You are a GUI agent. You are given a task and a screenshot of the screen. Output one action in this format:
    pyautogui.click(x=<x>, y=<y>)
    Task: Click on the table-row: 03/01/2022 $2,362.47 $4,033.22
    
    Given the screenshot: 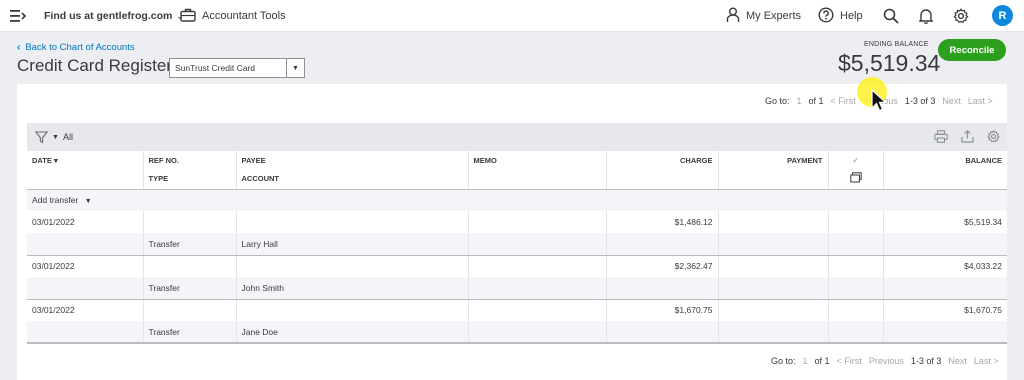 What is the action you would take?
    pyautogui.click(x=517, y=266)
    